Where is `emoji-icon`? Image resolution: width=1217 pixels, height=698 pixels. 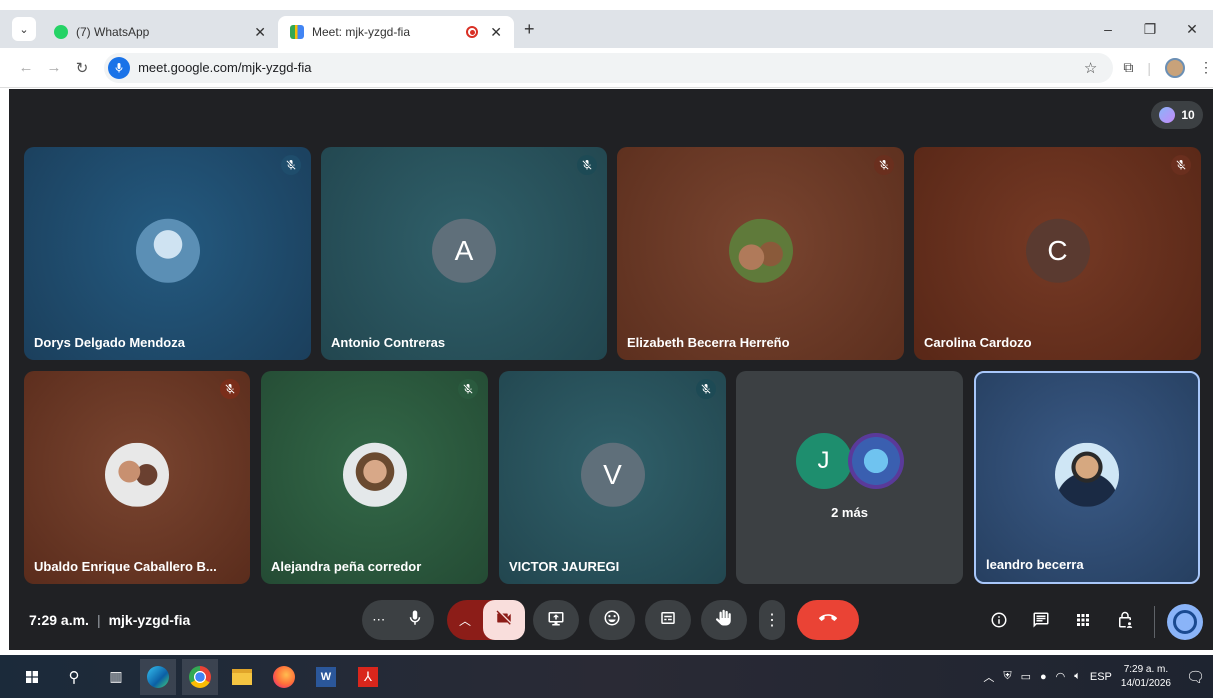 emoji-icon is located at coordinates (612, 620).